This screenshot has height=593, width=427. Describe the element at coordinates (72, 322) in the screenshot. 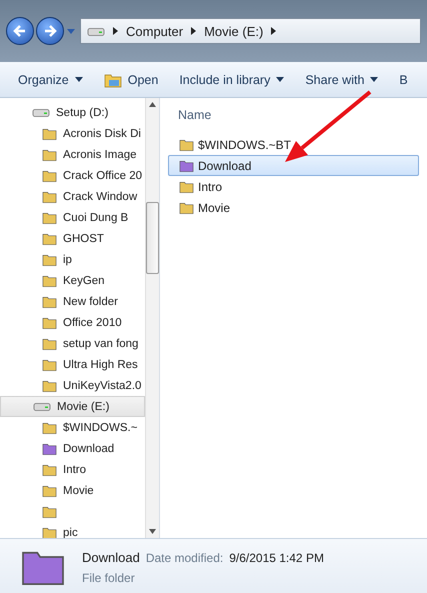

I see `navigation-item: Office 2010` at that location.